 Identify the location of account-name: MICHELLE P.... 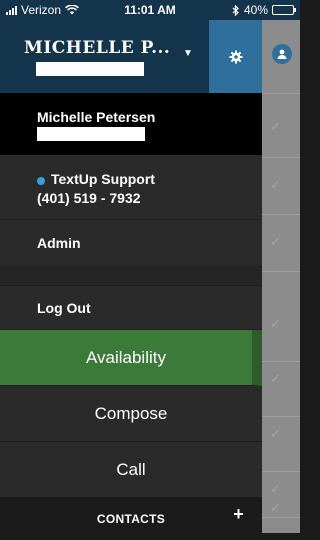
(97, 48).